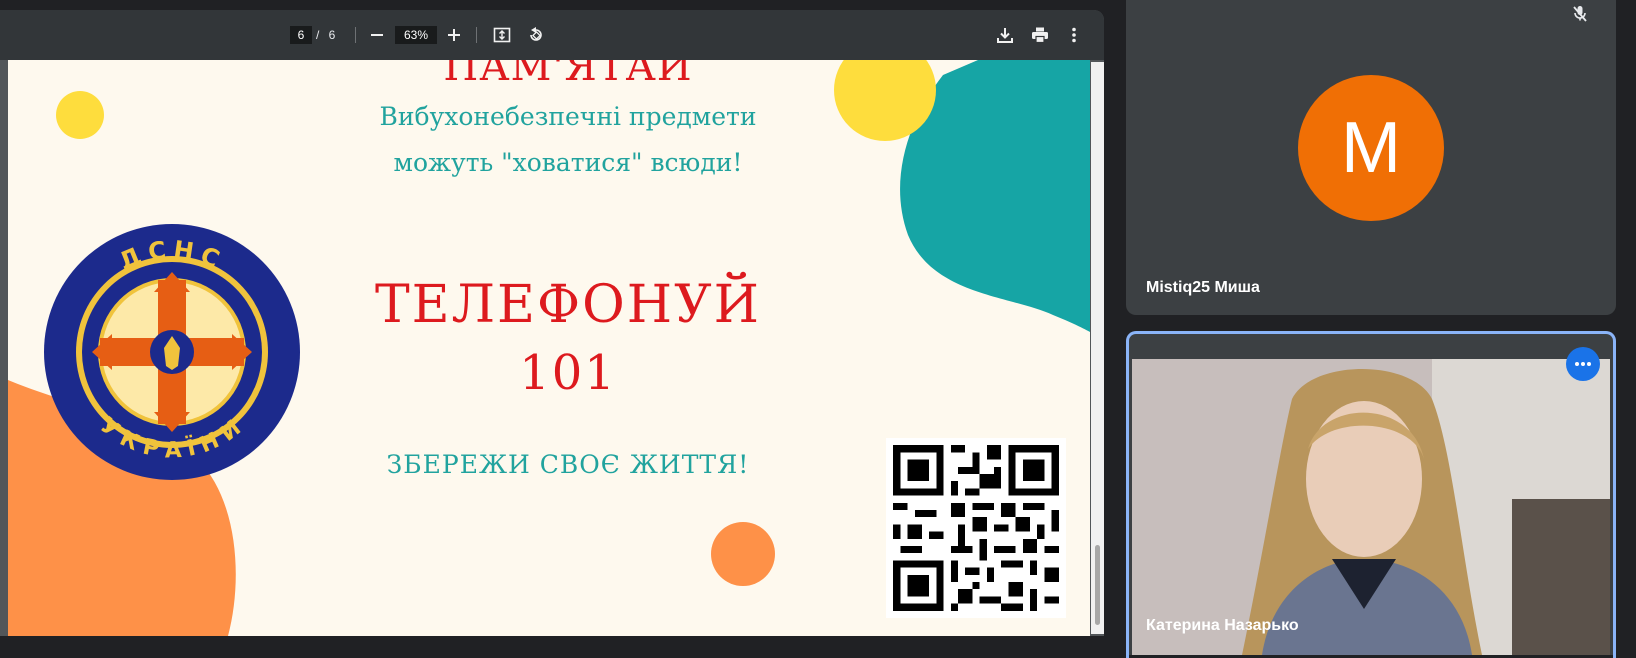 The width and height of the screenshot is (1636, 658). I want to click on more-horiz-icon, so click(1583, 364).